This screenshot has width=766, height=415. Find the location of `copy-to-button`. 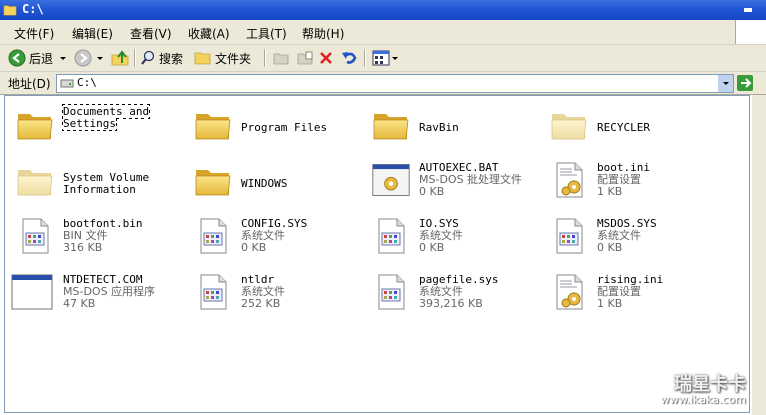

copy-to-button is located at coordinates (305, 58).